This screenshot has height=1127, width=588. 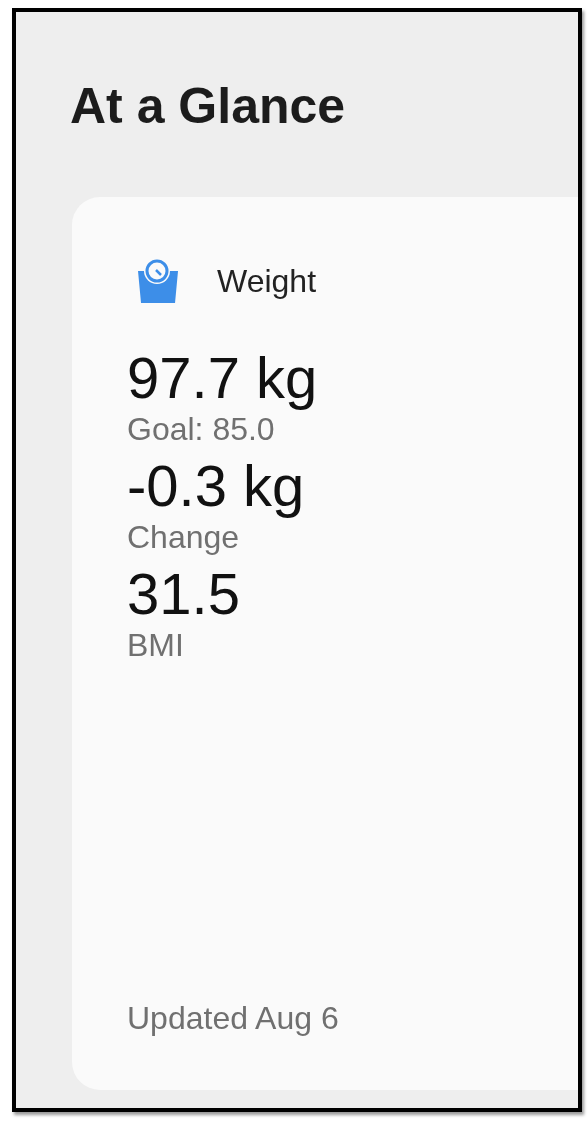 I want to click on card-label: Weight, so click(x=266, y=281).